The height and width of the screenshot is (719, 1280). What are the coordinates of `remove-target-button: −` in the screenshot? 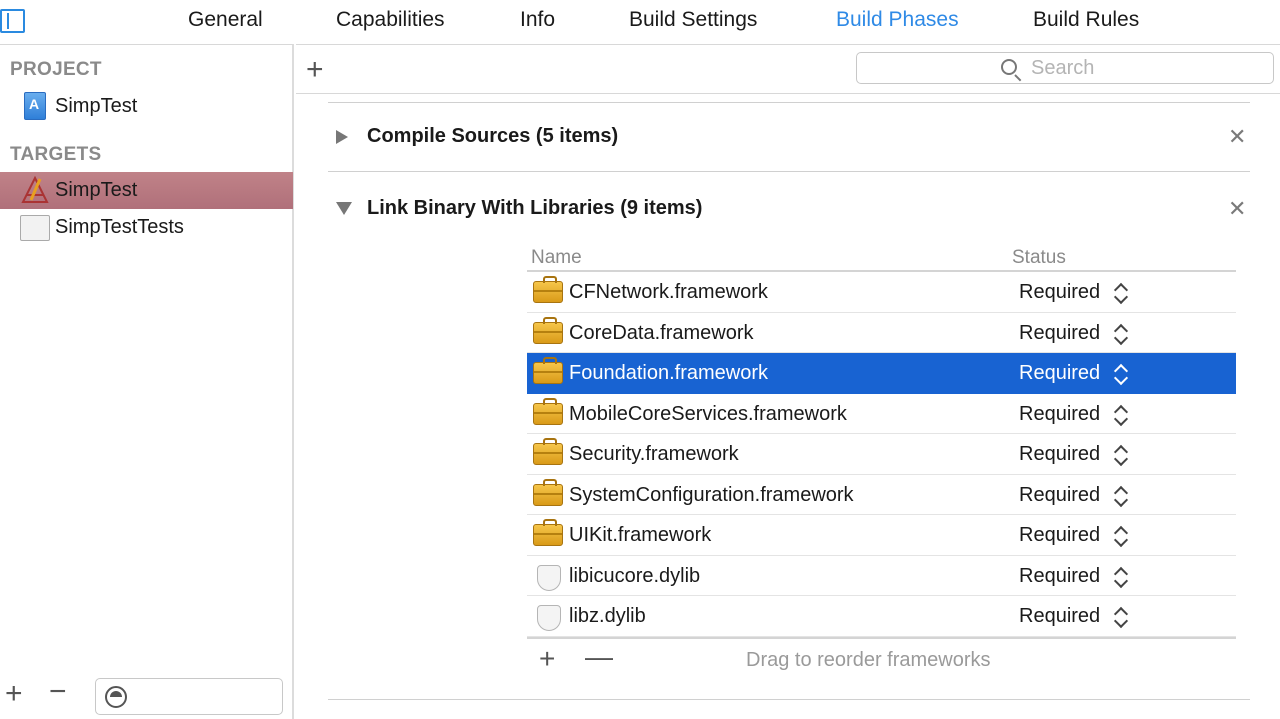 It's located at (58, 692).